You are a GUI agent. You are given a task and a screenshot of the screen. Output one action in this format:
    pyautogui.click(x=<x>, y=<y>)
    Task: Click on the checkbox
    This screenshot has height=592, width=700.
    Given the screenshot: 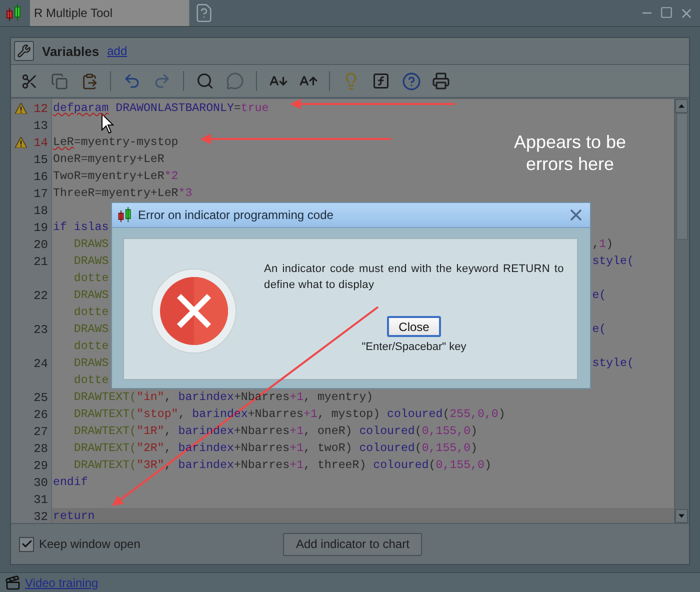 What is the action you would take?
    pyautogui.click(x=26, y=544)
    